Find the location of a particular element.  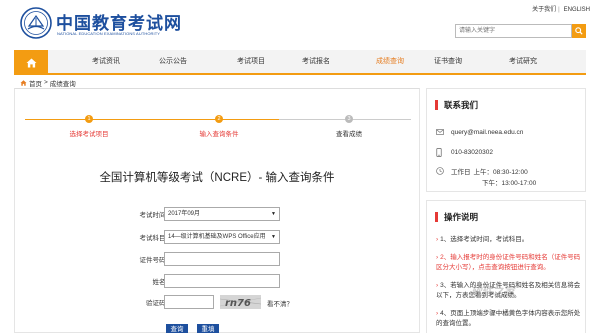

exam-time-select: 2017年09月 ▼ is located at coordinates (222, 214).